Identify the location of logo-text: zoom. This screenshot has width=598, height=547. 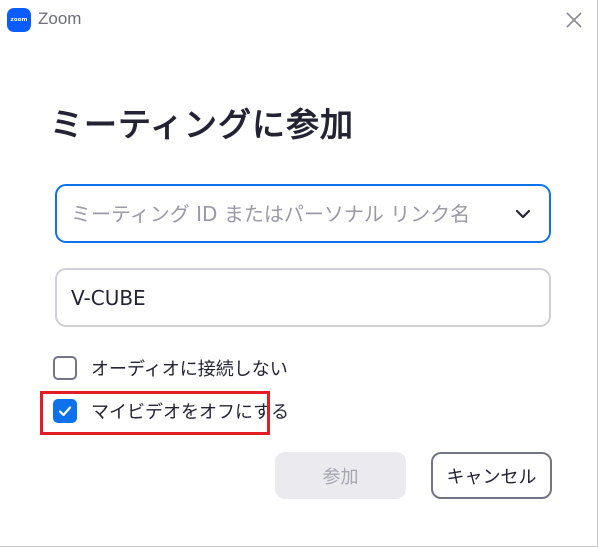
(19, 20).